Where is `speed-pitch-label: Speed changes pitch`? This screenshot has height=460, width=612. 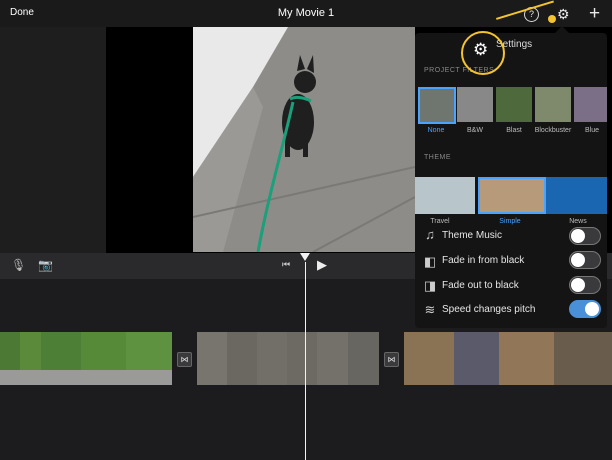 speed-pitch-label: Speed changes pitch is located at coordinates (489, 309).